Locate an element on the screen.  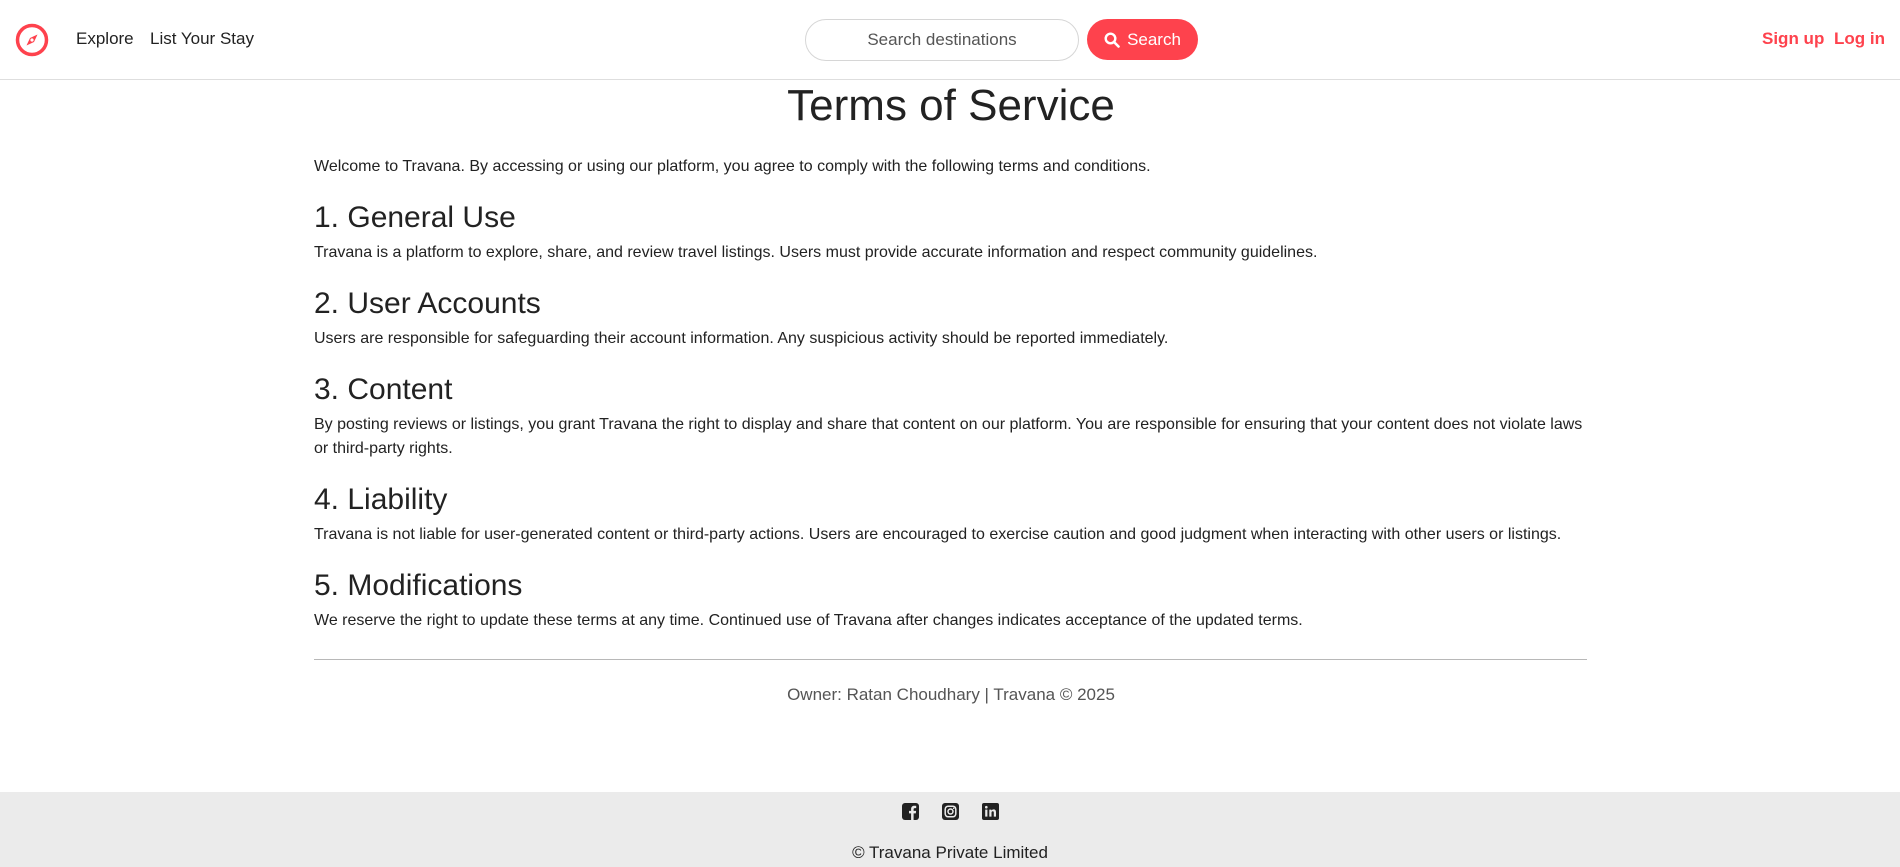
section-heading: 1. General Use is located at coordinates (415, 217).